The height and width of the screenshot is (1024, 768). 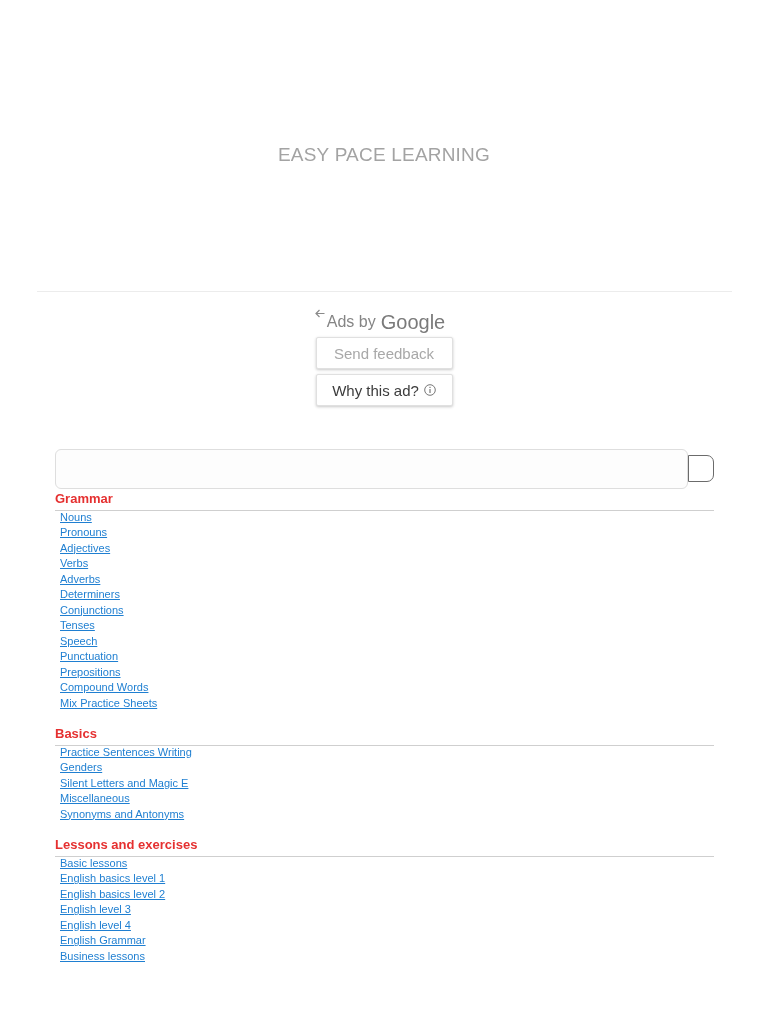 I want to click on why-this-ad-button: Why this ad?, so click(x=384, y=390).